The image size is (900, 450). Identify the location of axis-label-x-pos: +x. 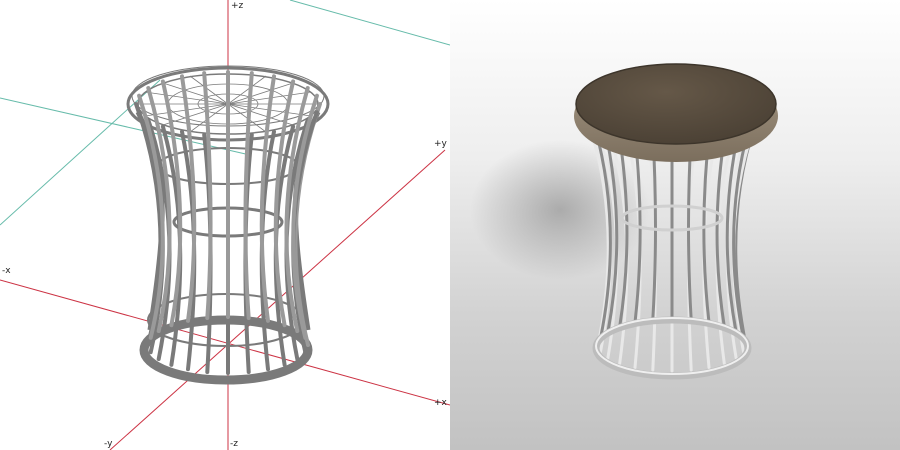
(441, 403).